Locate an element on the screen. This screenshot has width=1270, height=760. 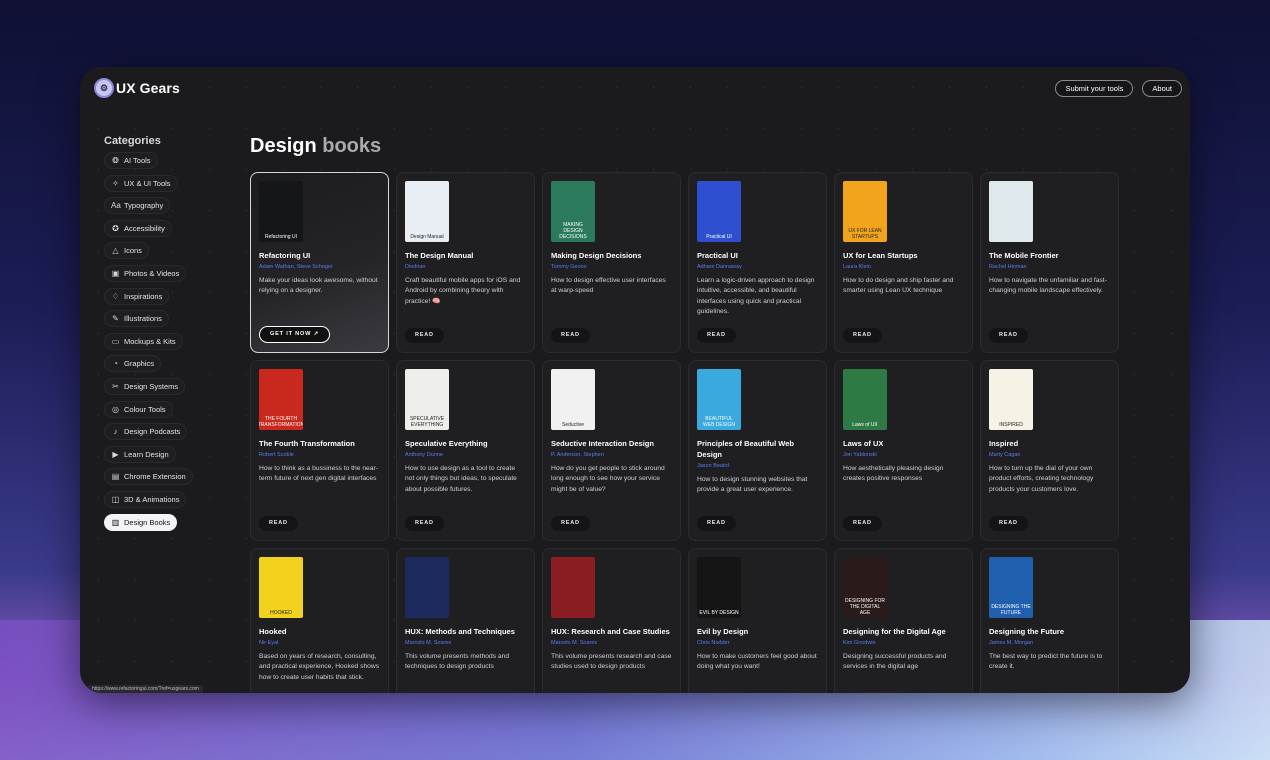
book-title: Designing for the Digital Age is located at coordinates (903, 631).